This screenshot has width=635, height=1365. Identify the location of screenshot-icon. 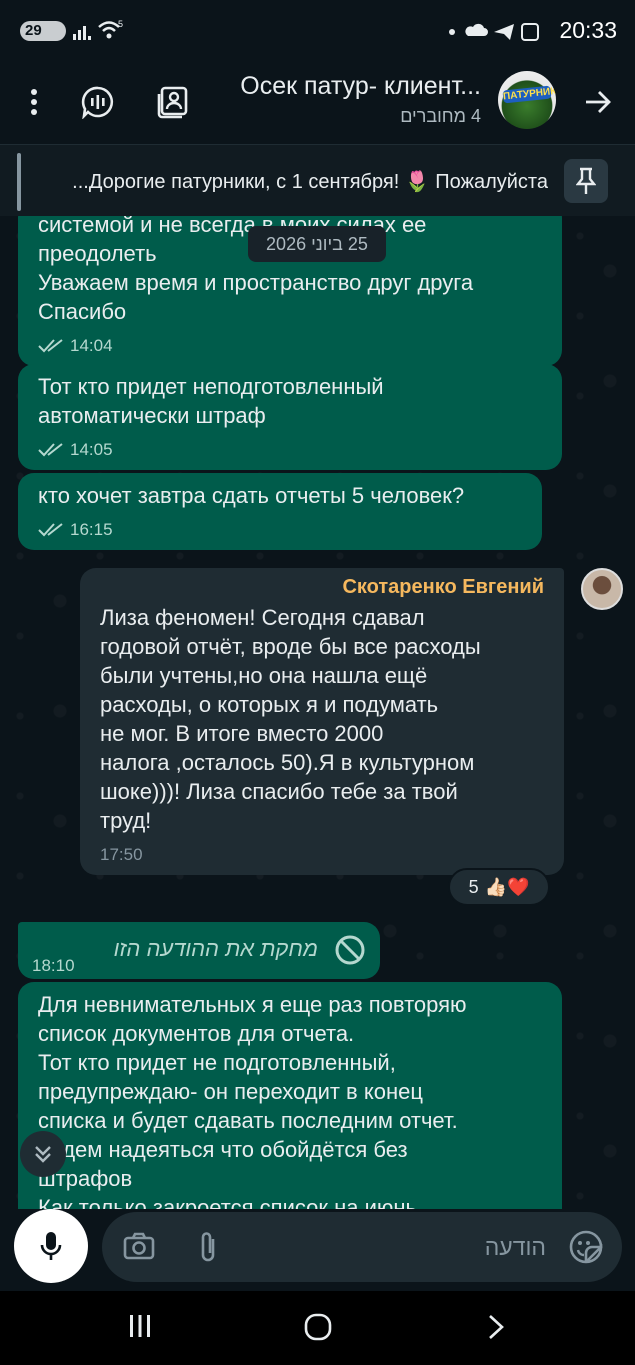
(530, 32).